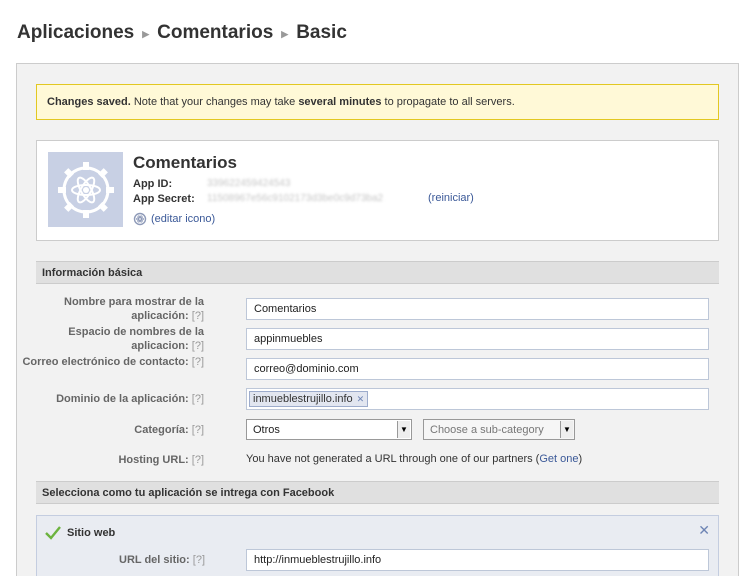 The width and height of the screenshot is (746, 576). What do you see at coordinates (558, 459) in the screenshot?
I see `get-hosting-link: Get one` at bounding box center [558, 459].